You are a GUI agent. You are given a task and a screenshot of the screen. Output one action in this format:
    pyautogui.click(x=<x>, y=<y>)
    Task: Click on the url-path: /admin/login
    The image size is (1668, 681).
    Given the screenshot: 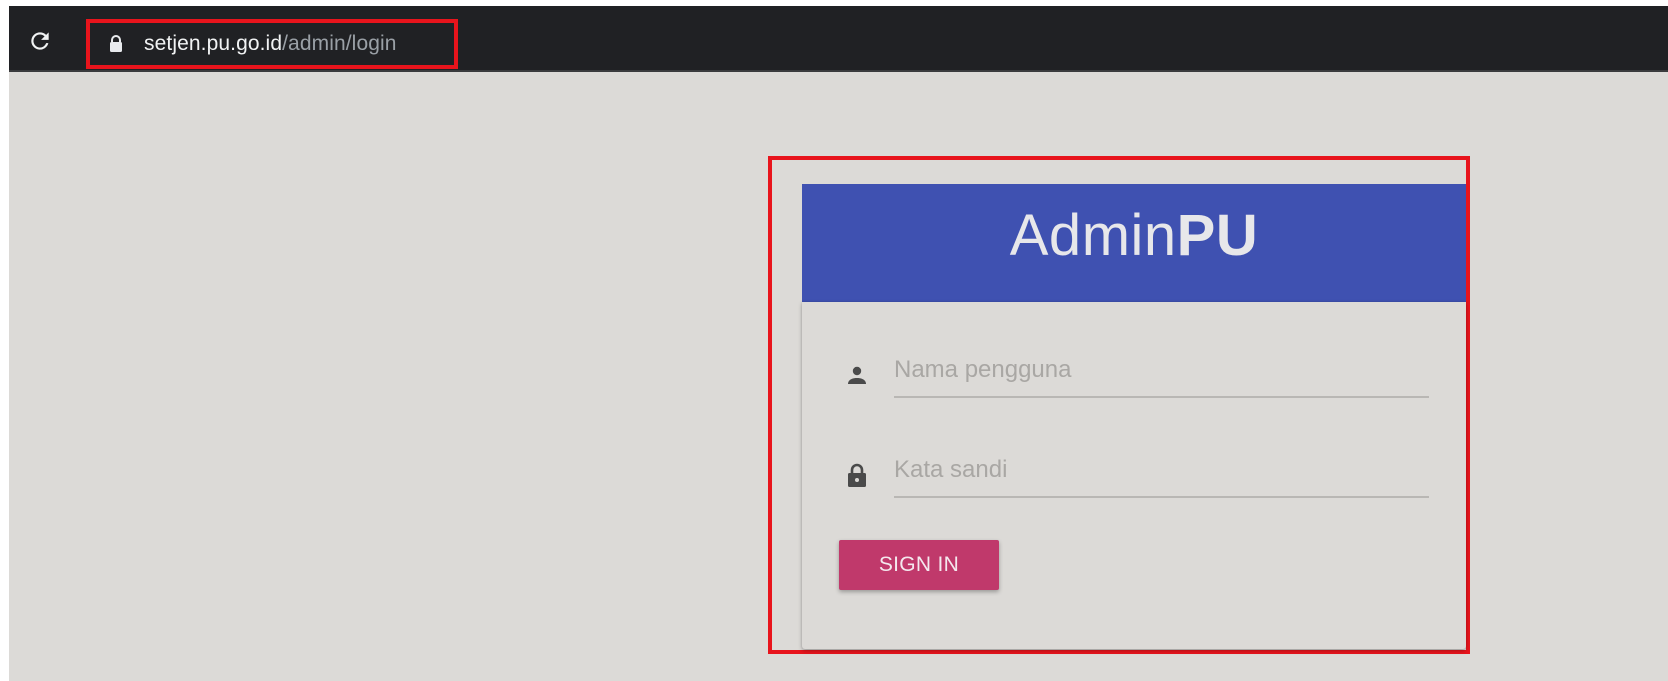 What is the action you would take?
    pyautogui.click(x=339, y=43)
    